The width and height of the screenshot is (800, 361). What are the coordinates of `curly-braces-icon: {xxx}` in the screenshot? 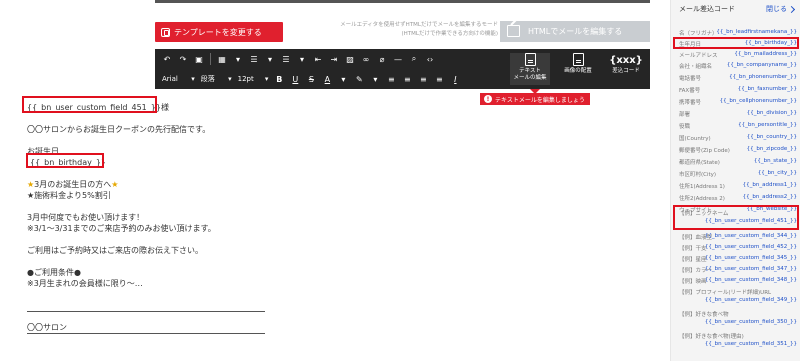 It's located at (626, 60).